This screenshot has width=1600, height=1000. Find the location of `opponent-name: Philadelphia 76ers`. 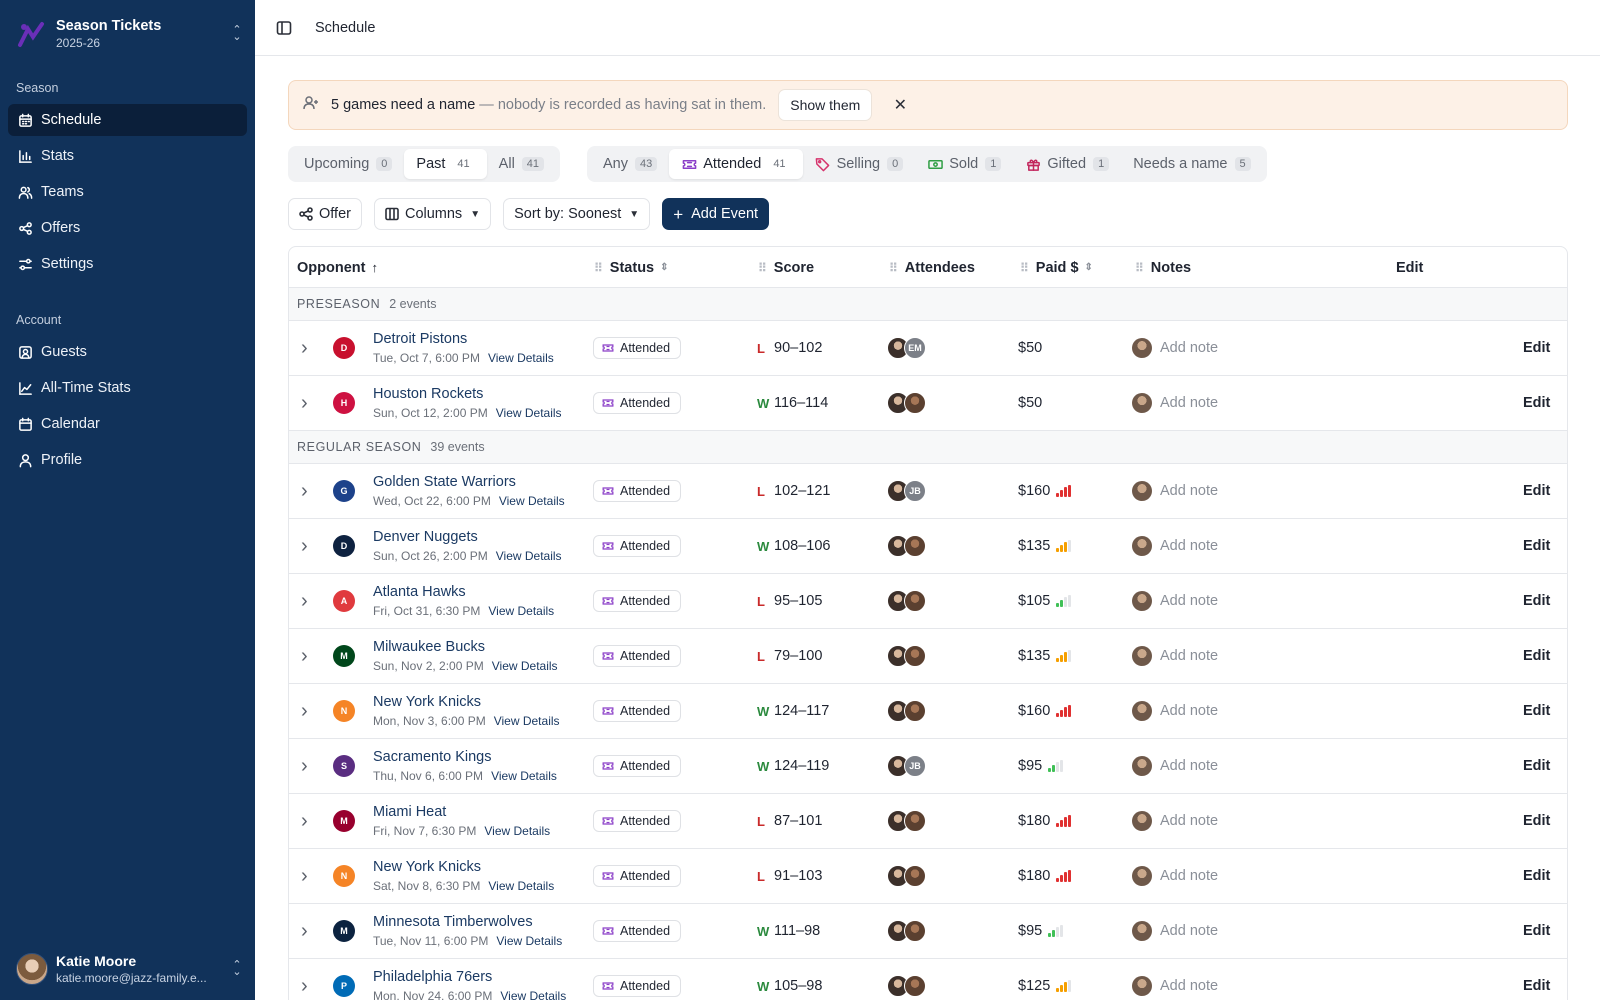

opponent-name: Philadelphia 76ers is located at coordinates (432, 977).